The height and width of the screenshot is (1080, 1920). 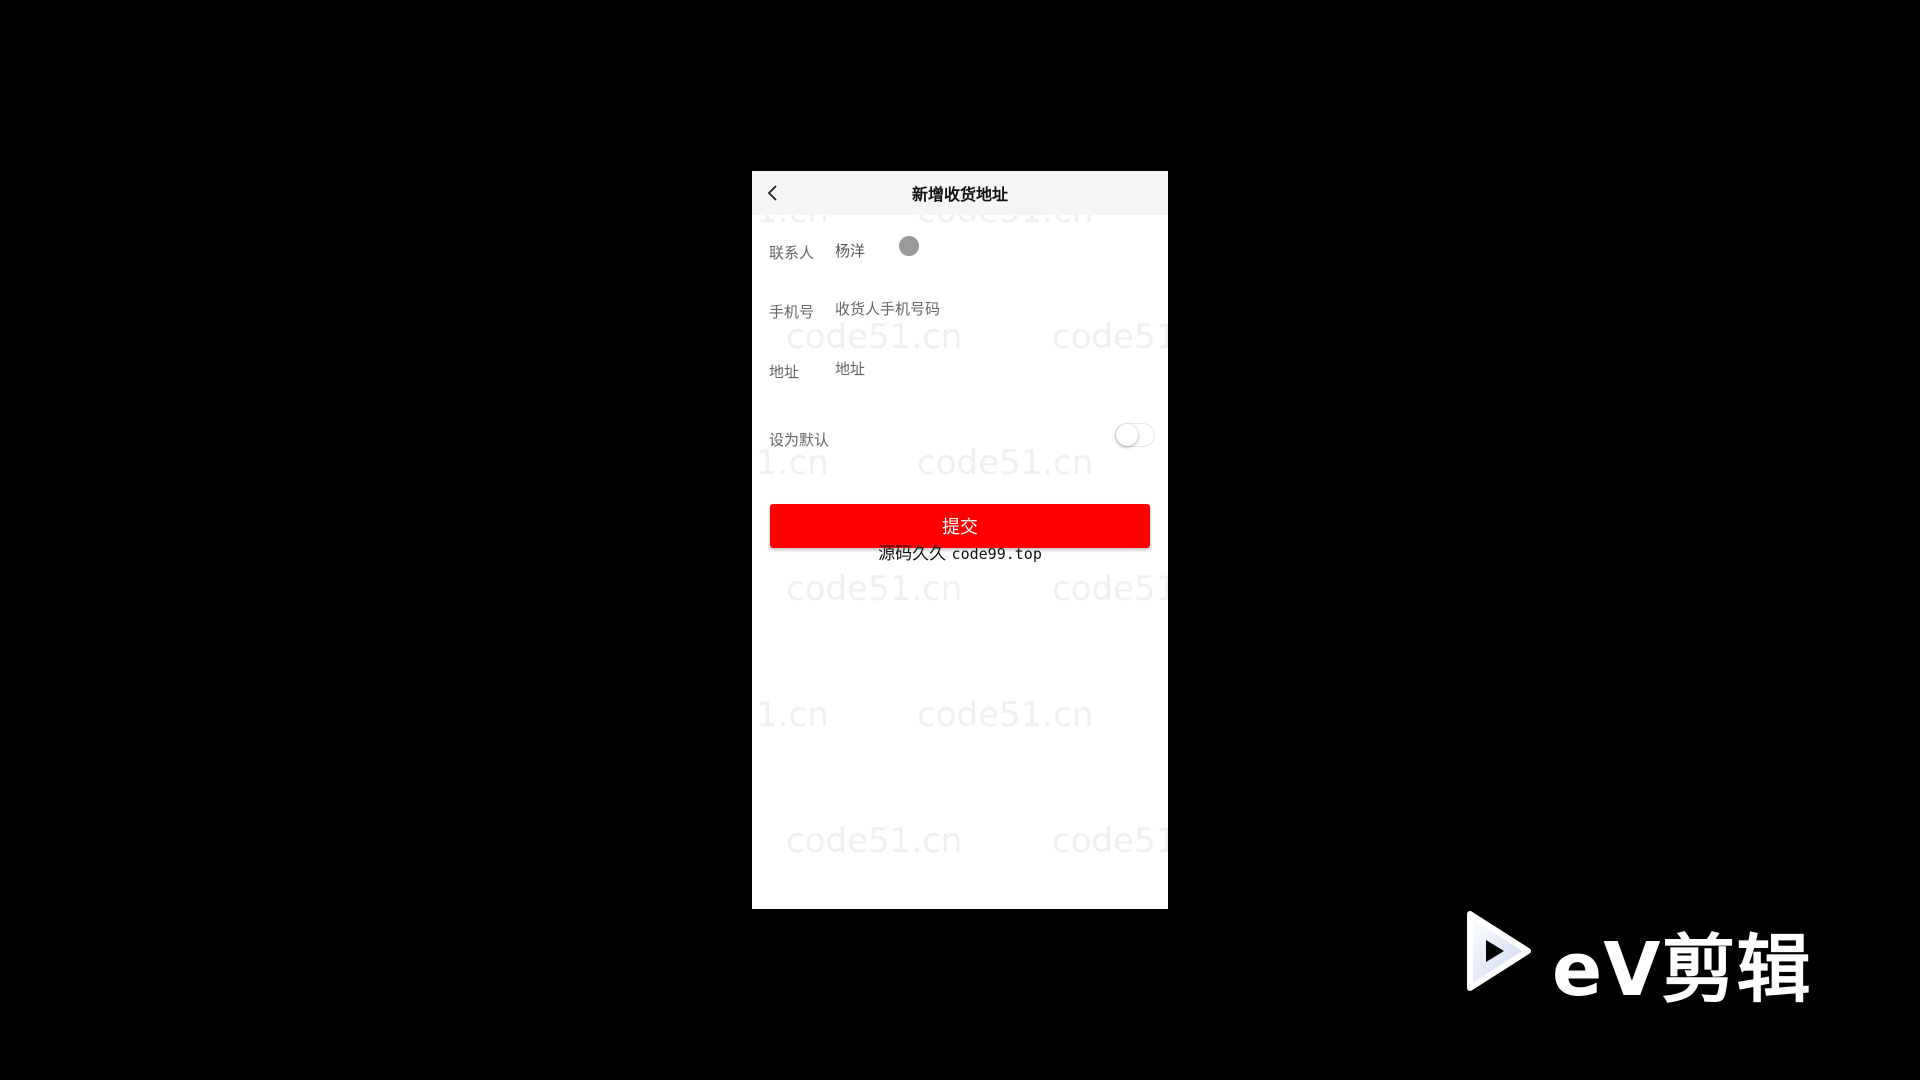 I want to click on submit-button: 提交, so click(x=960, y=526).